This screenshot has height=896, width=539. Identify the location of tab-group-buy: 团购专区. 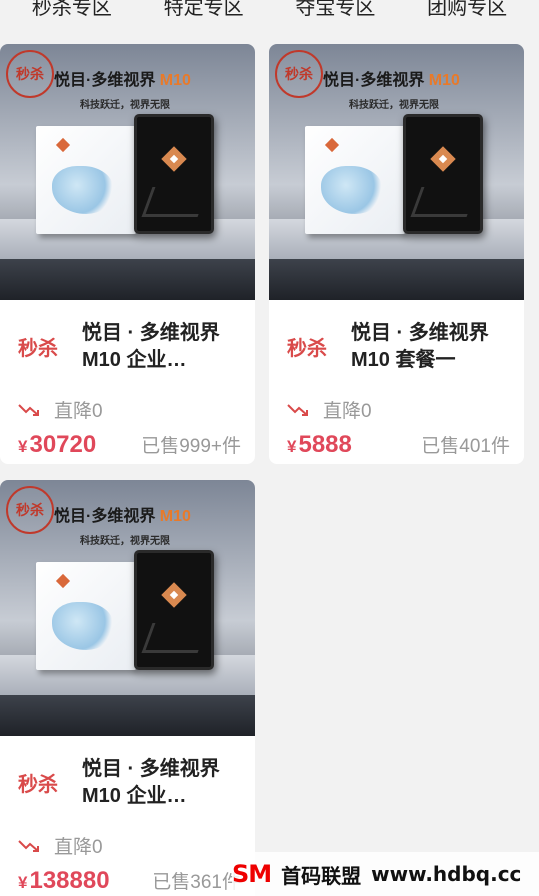
(467, 9).